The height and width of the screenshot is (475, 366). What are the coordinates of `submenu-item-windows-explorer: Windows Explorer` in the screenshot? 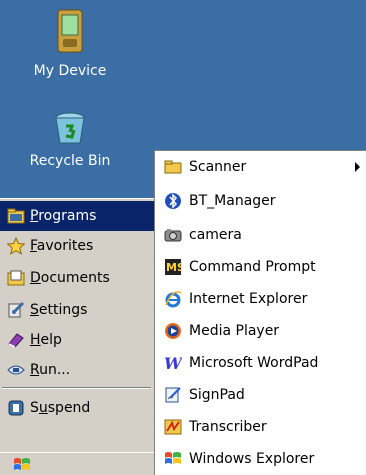 It's located at (260, 459).